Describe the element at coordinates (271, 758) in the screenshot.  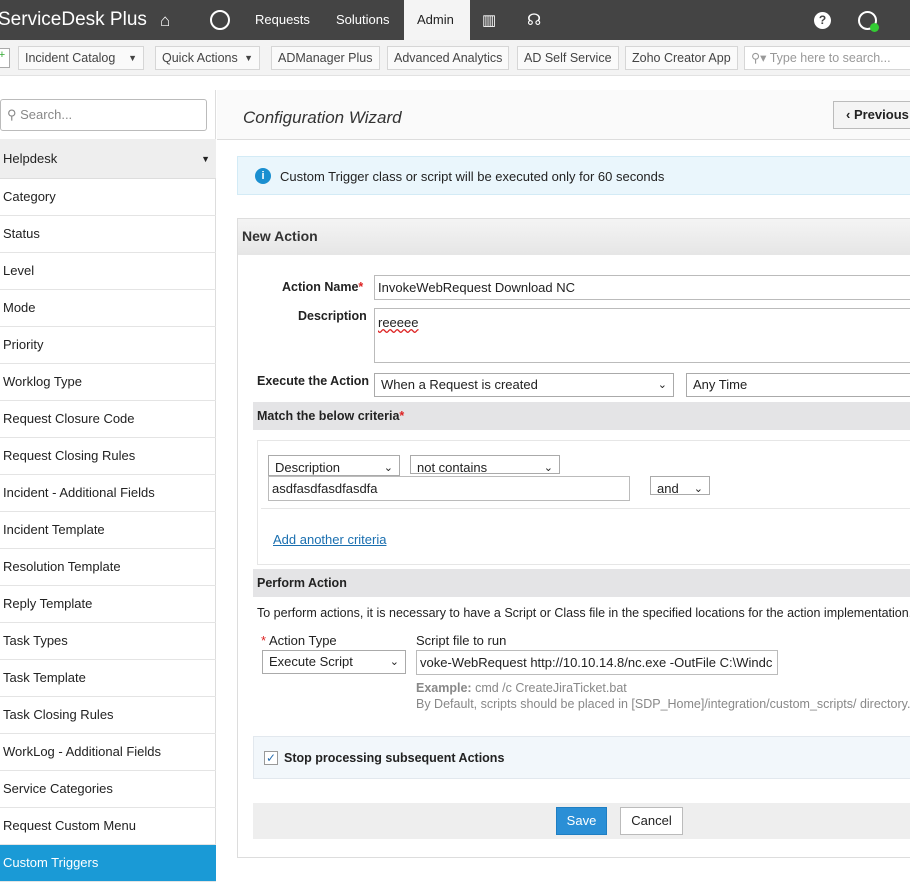
I see `stop-processing-checkbox: ✓` at that location.